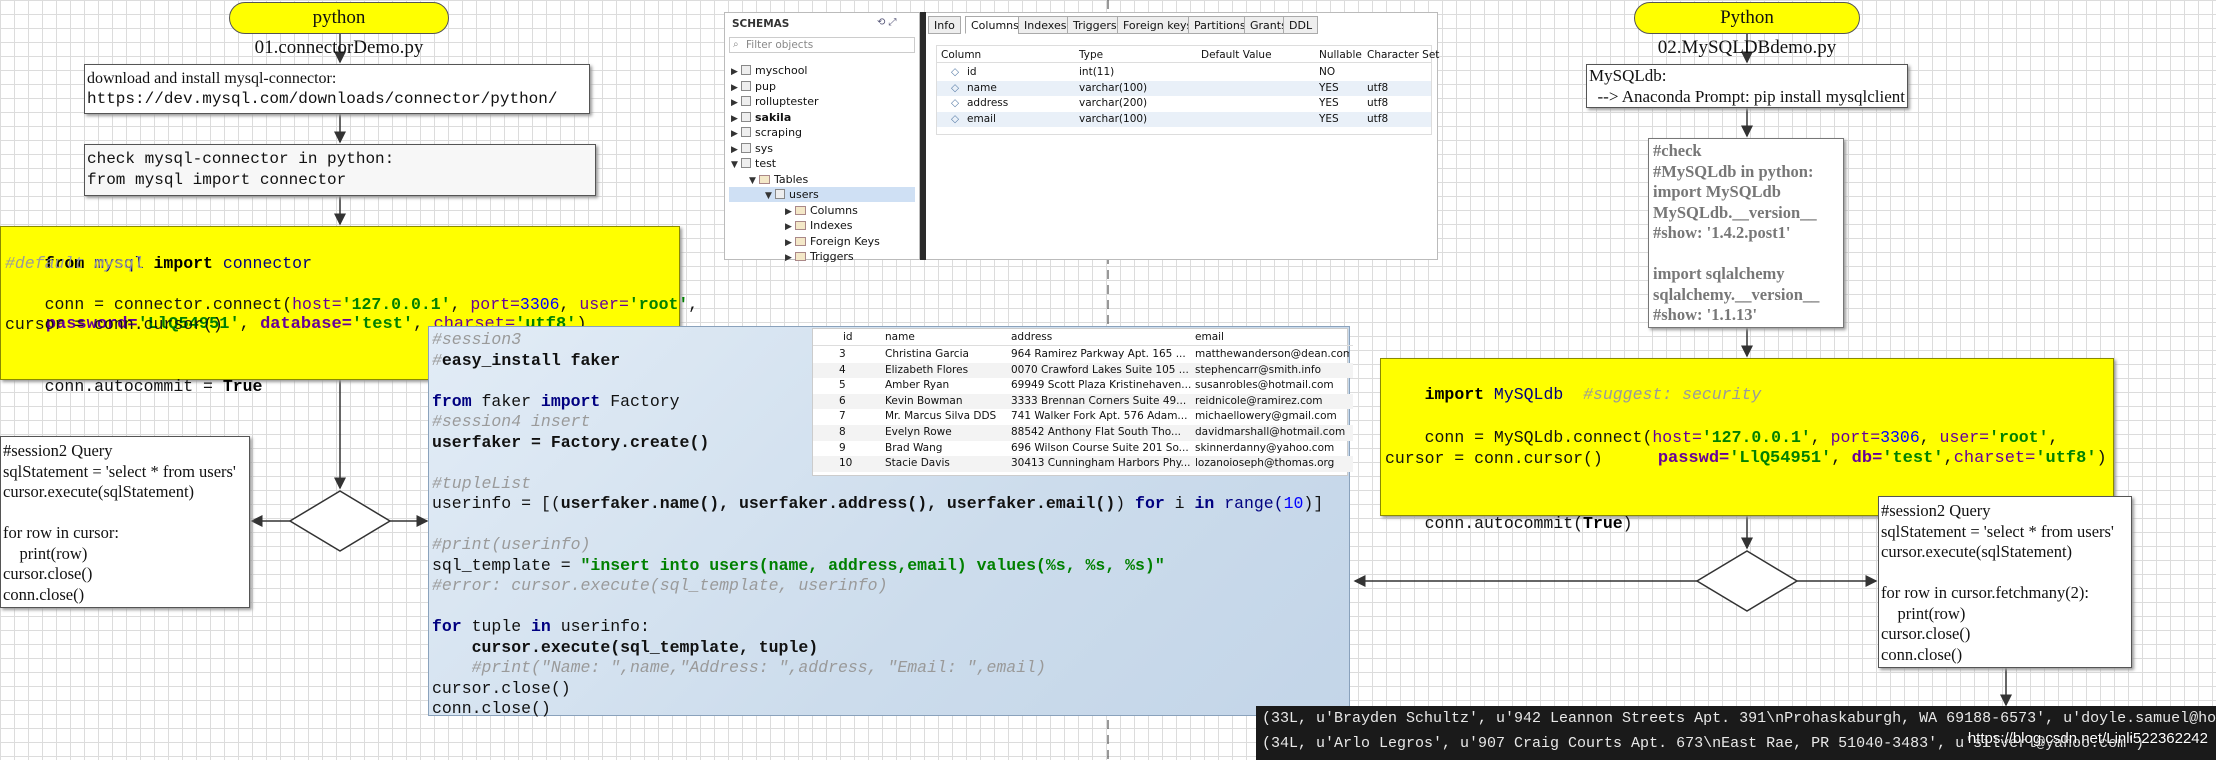  Describe the element at coordinates (917, 463) in the screenshot. I see `result-cell: Stacie Davis` at that location.